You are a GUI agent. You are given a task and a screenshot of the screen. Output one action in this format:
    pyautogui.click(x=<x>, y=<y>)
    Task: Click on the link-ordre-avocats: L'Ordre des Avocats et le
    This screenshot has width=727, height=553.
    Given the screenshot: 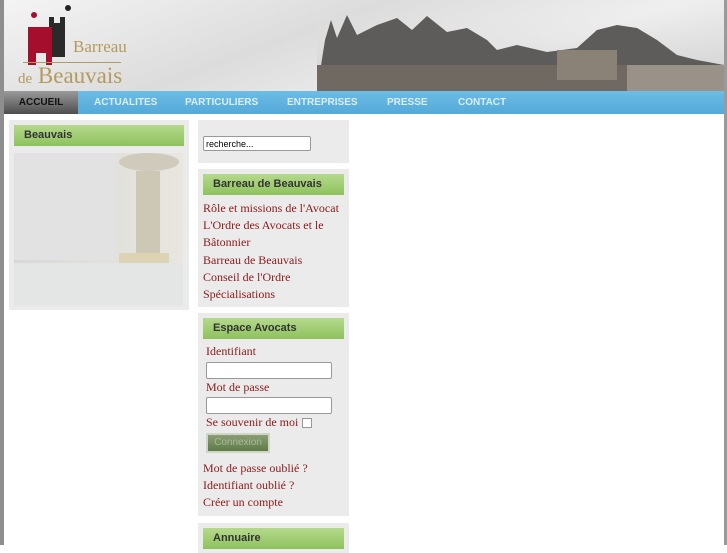 What is the action you would take?
    pyautogui.click(x=276, y=225)
    